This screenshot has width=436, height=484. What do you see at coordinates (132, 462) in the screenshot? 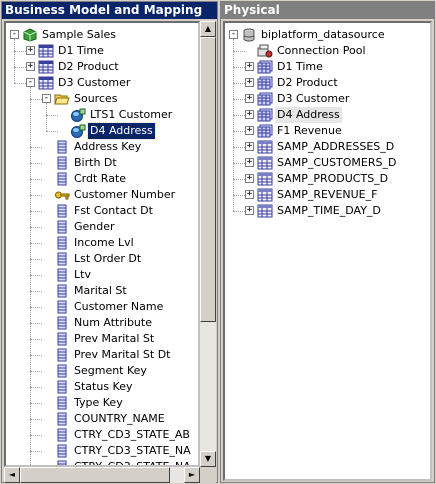
I see `business-model-tree-node-label: CTRY_CD3_STATE_NA` at bounding box center [132, 462].